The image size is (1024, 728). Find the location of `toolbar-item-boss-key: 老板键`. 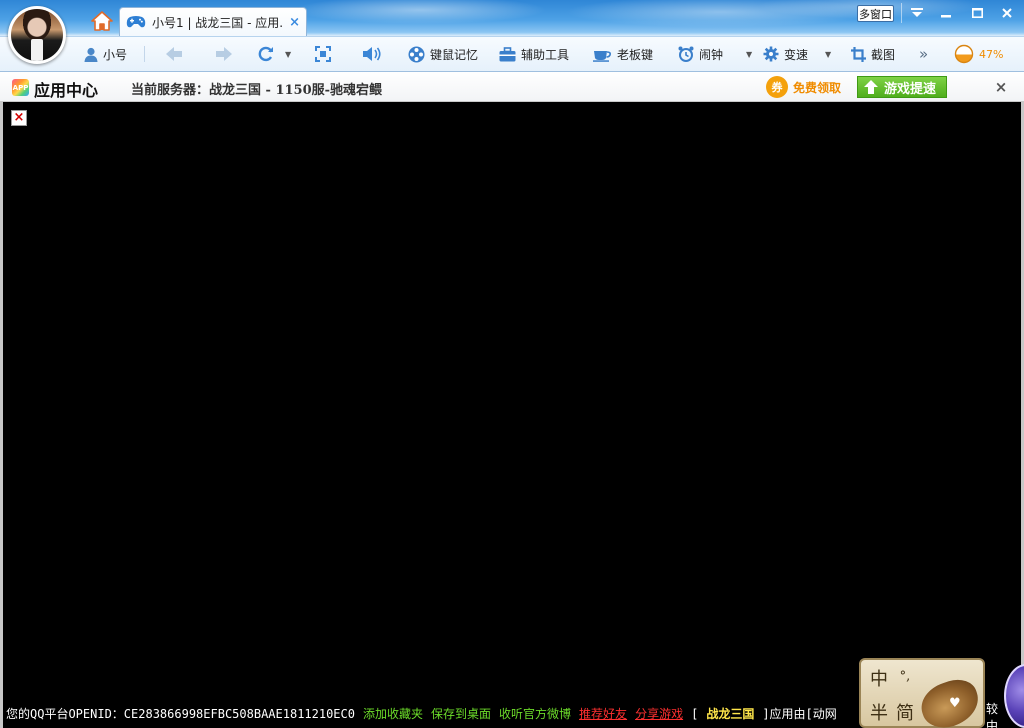

toolbar-item-boss-key: 老板键 is located at coordinates (623, 54).